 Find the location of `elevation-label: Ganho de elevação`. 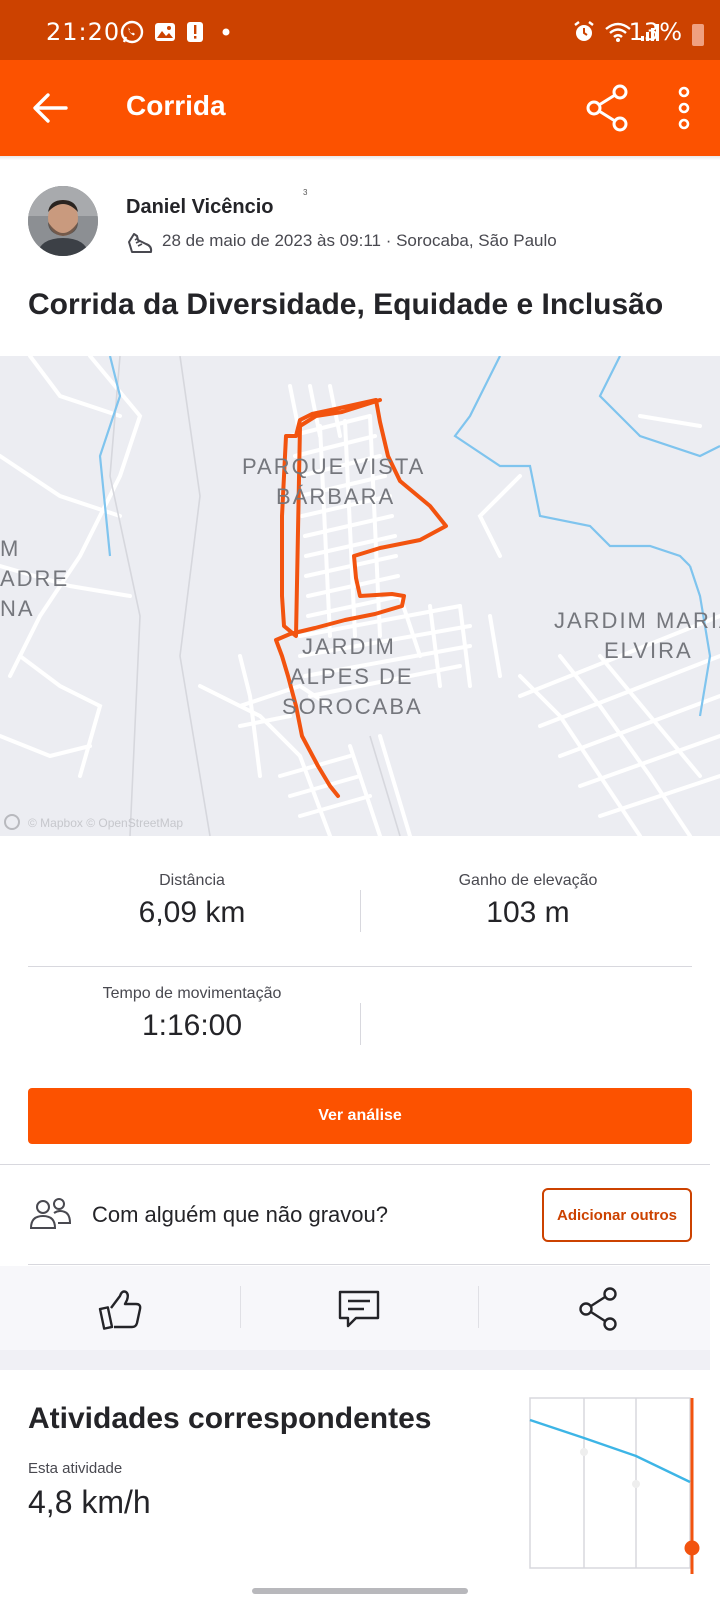

elevation-label: Ganho de elevação is located at coordinates (528, 880).